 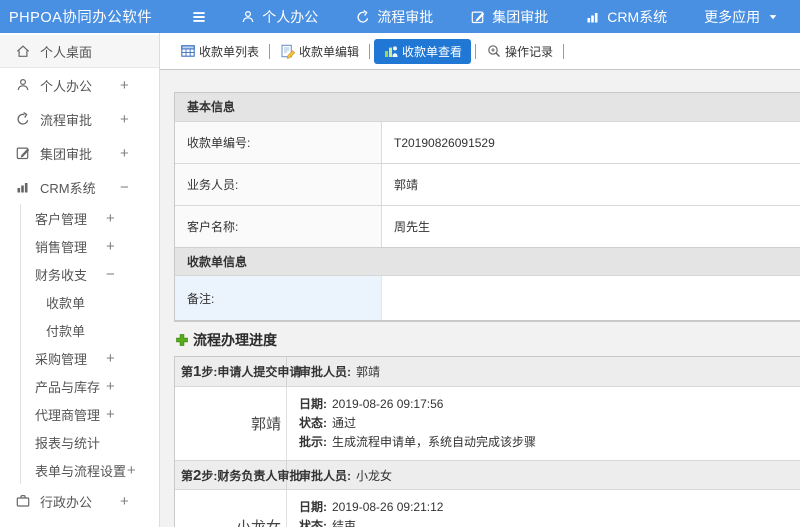 What do you see at coordinates (328, 423) in the screenshot?
I see `status-line: 状态: 通过` at bounding box center [328, 423].